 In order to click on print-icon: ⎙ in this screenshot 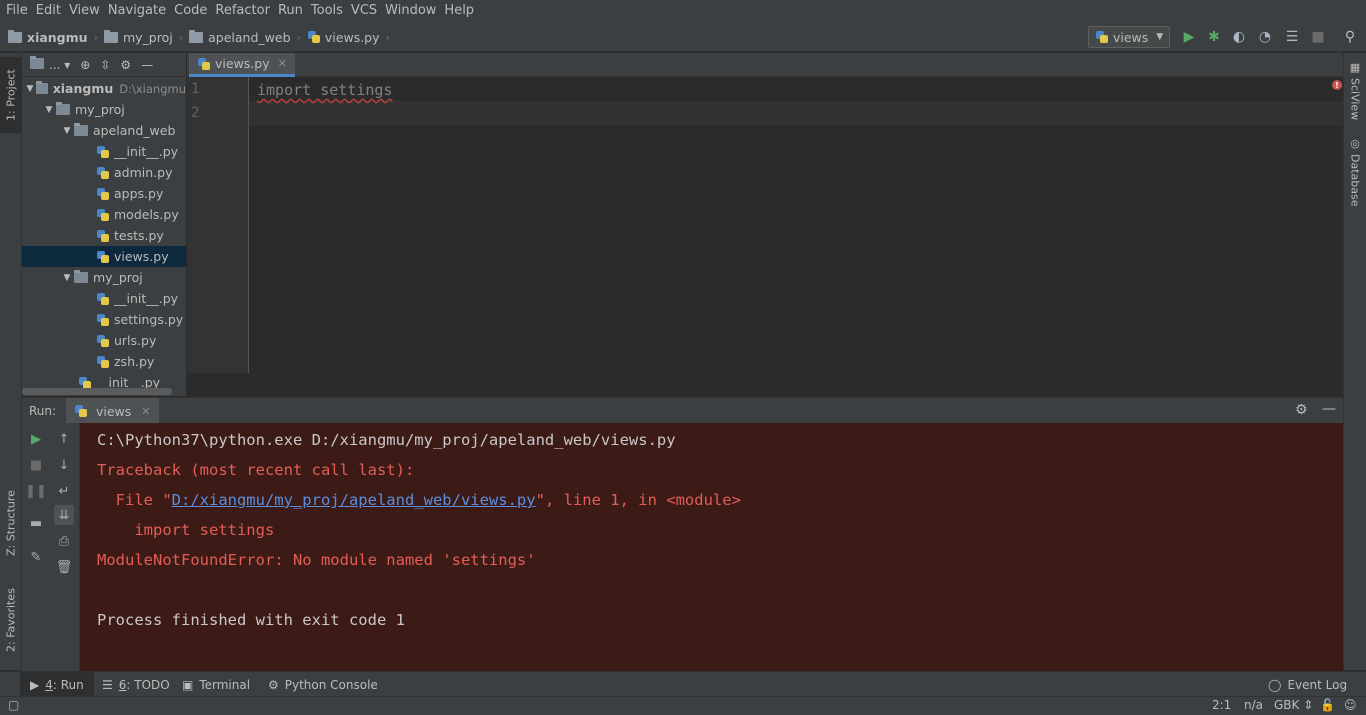, I will do `click(64, 541)`.